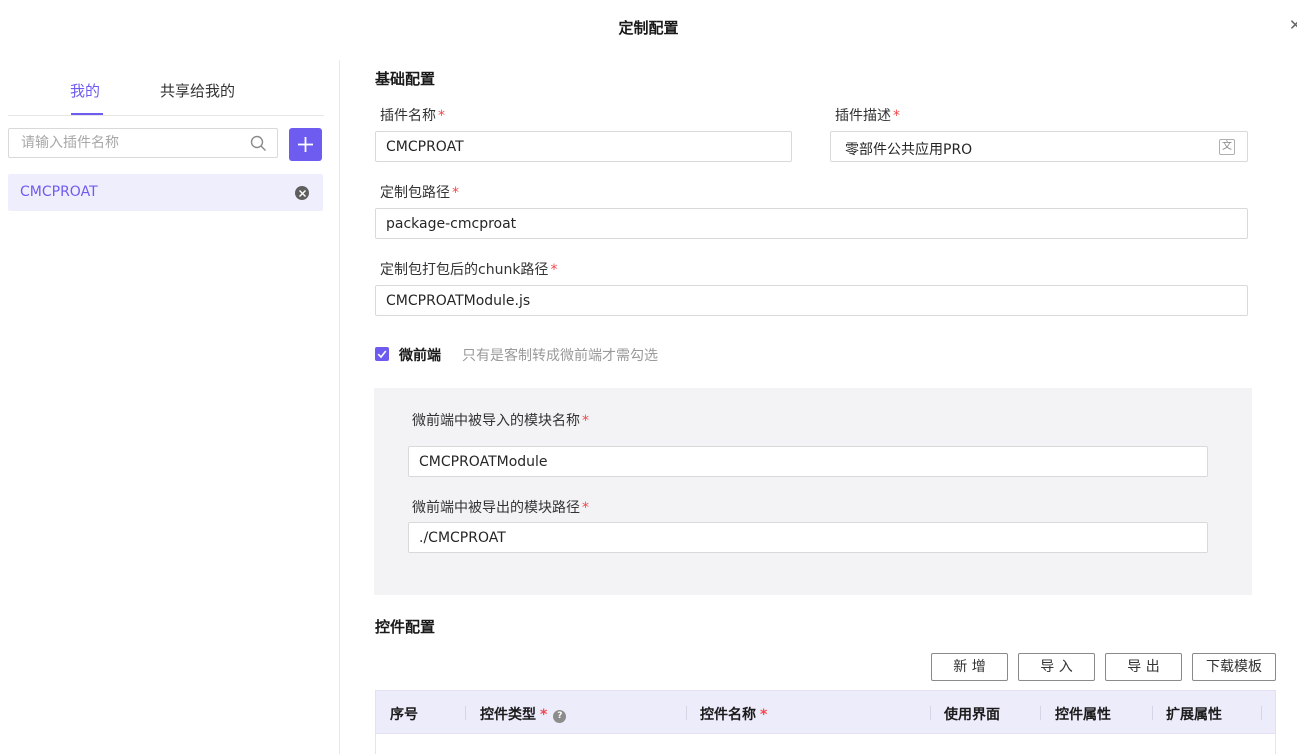 The image size is (1297, 754). What do you see at coordinates (420, 356) in the screenshot?
I see `micro-frontend-label: 微前端` at bounding box center [420, 356].